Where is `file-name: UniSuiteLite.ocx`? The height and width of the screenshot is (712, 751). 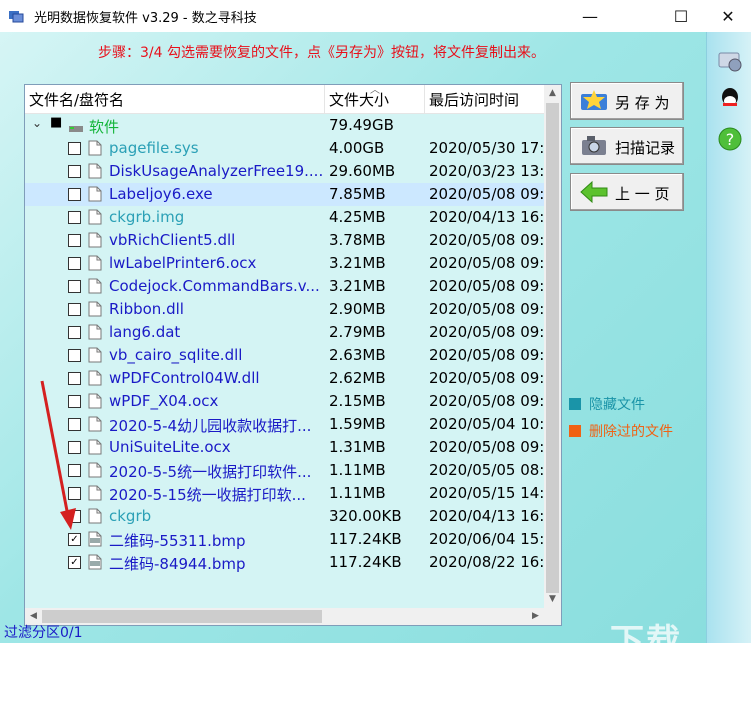
file-name: UniSuiteLite.ocx is located at coordinates (170, 447).